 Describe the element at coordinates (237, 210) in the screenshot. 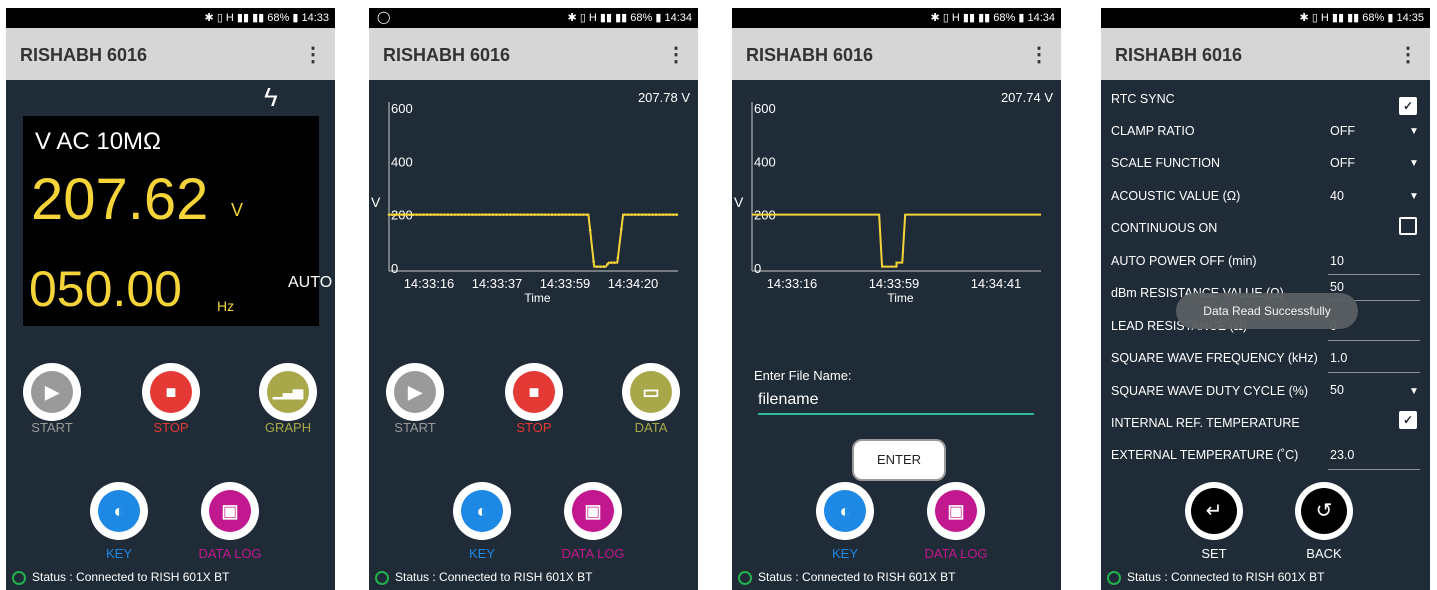

I see `primary-unit: V` at that location.